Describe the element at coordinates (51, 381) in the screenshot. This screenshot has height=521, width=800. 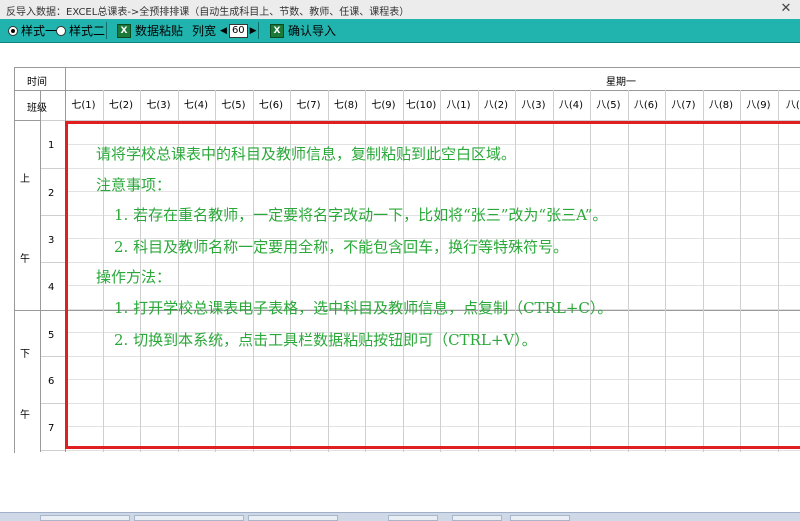
I see `period-number: 6` at that location.